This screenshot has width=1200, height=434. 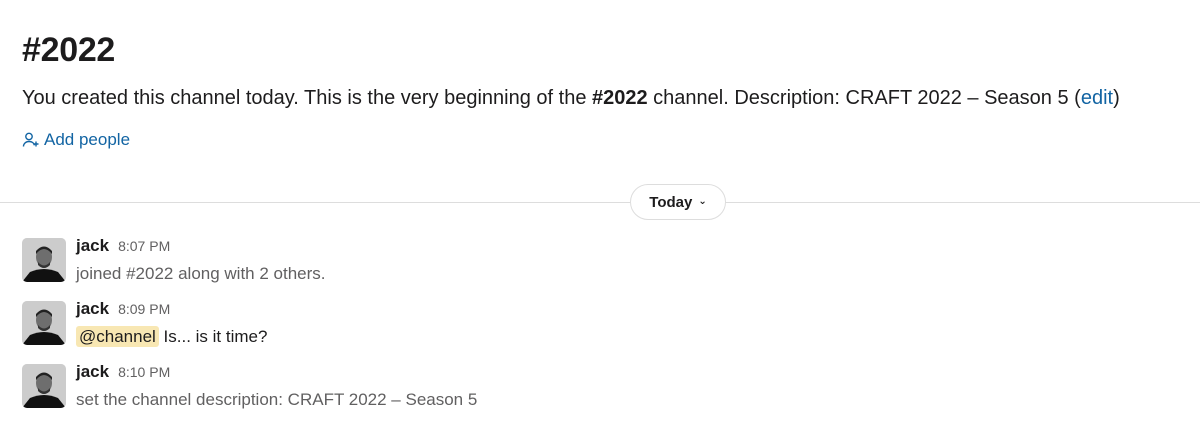 What do you see at coordinates (276, 374) in the screenshot?
I see `message-header: jack 8:10 PM` at bounding box center [276, 374].